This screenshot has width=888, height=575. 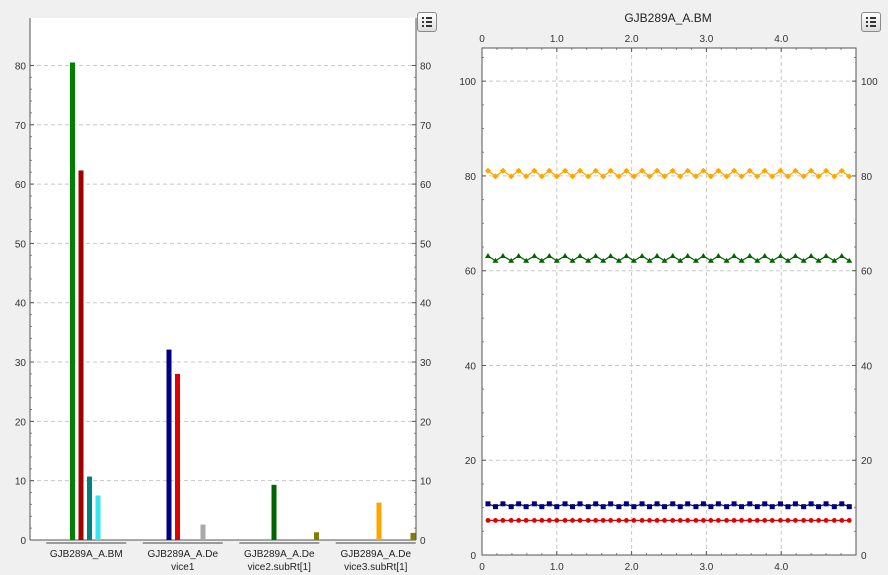 What do you see at coordinates (426, 422) in the screenshot?
I see `left-ytick-label-right: 20` at bounding box center [426, 422].